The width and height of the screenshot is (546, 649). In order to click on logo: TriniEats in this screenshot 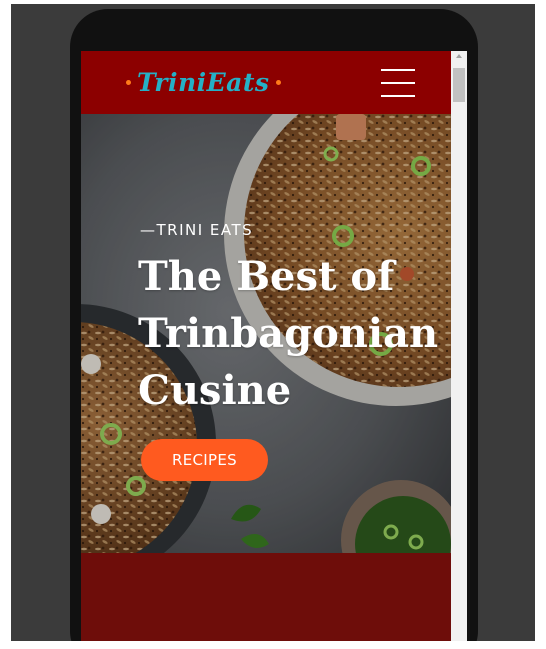, I will do `click(203, 82)`.